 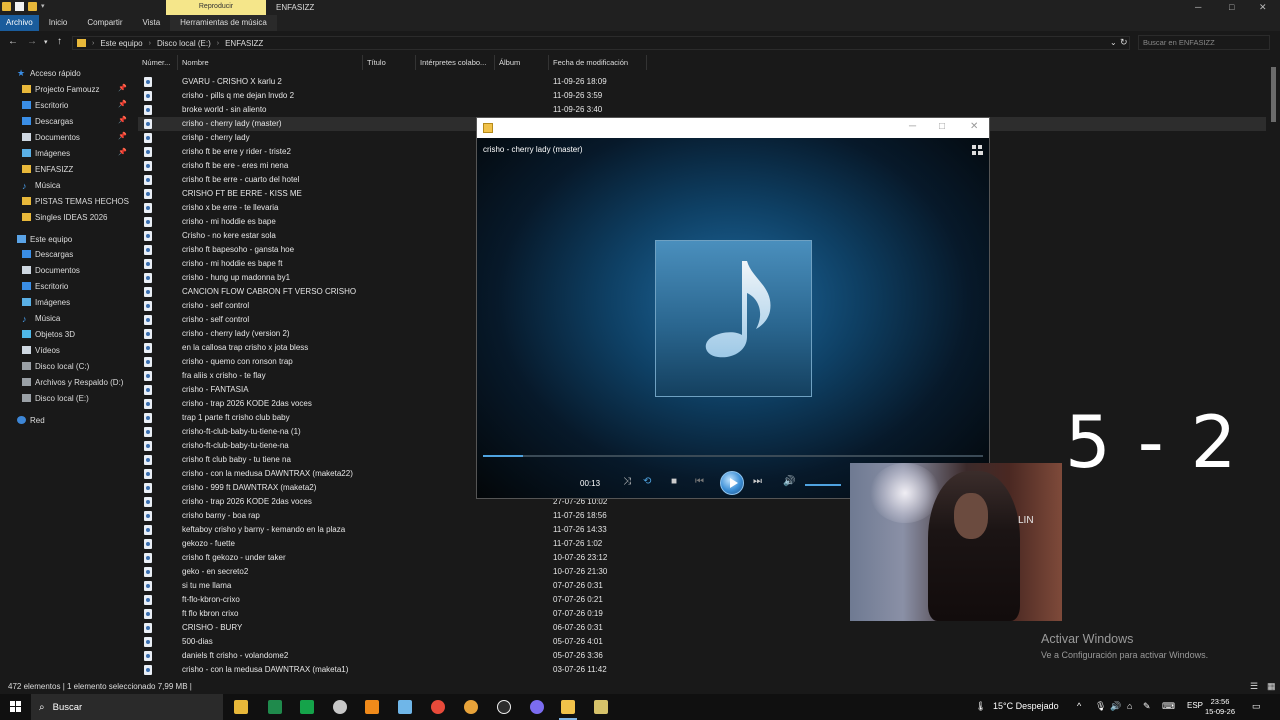 What do you see at coordinates (389, 62) in the screenshot?
I see `column-titulo: Título` at bounding box center [389, 62].